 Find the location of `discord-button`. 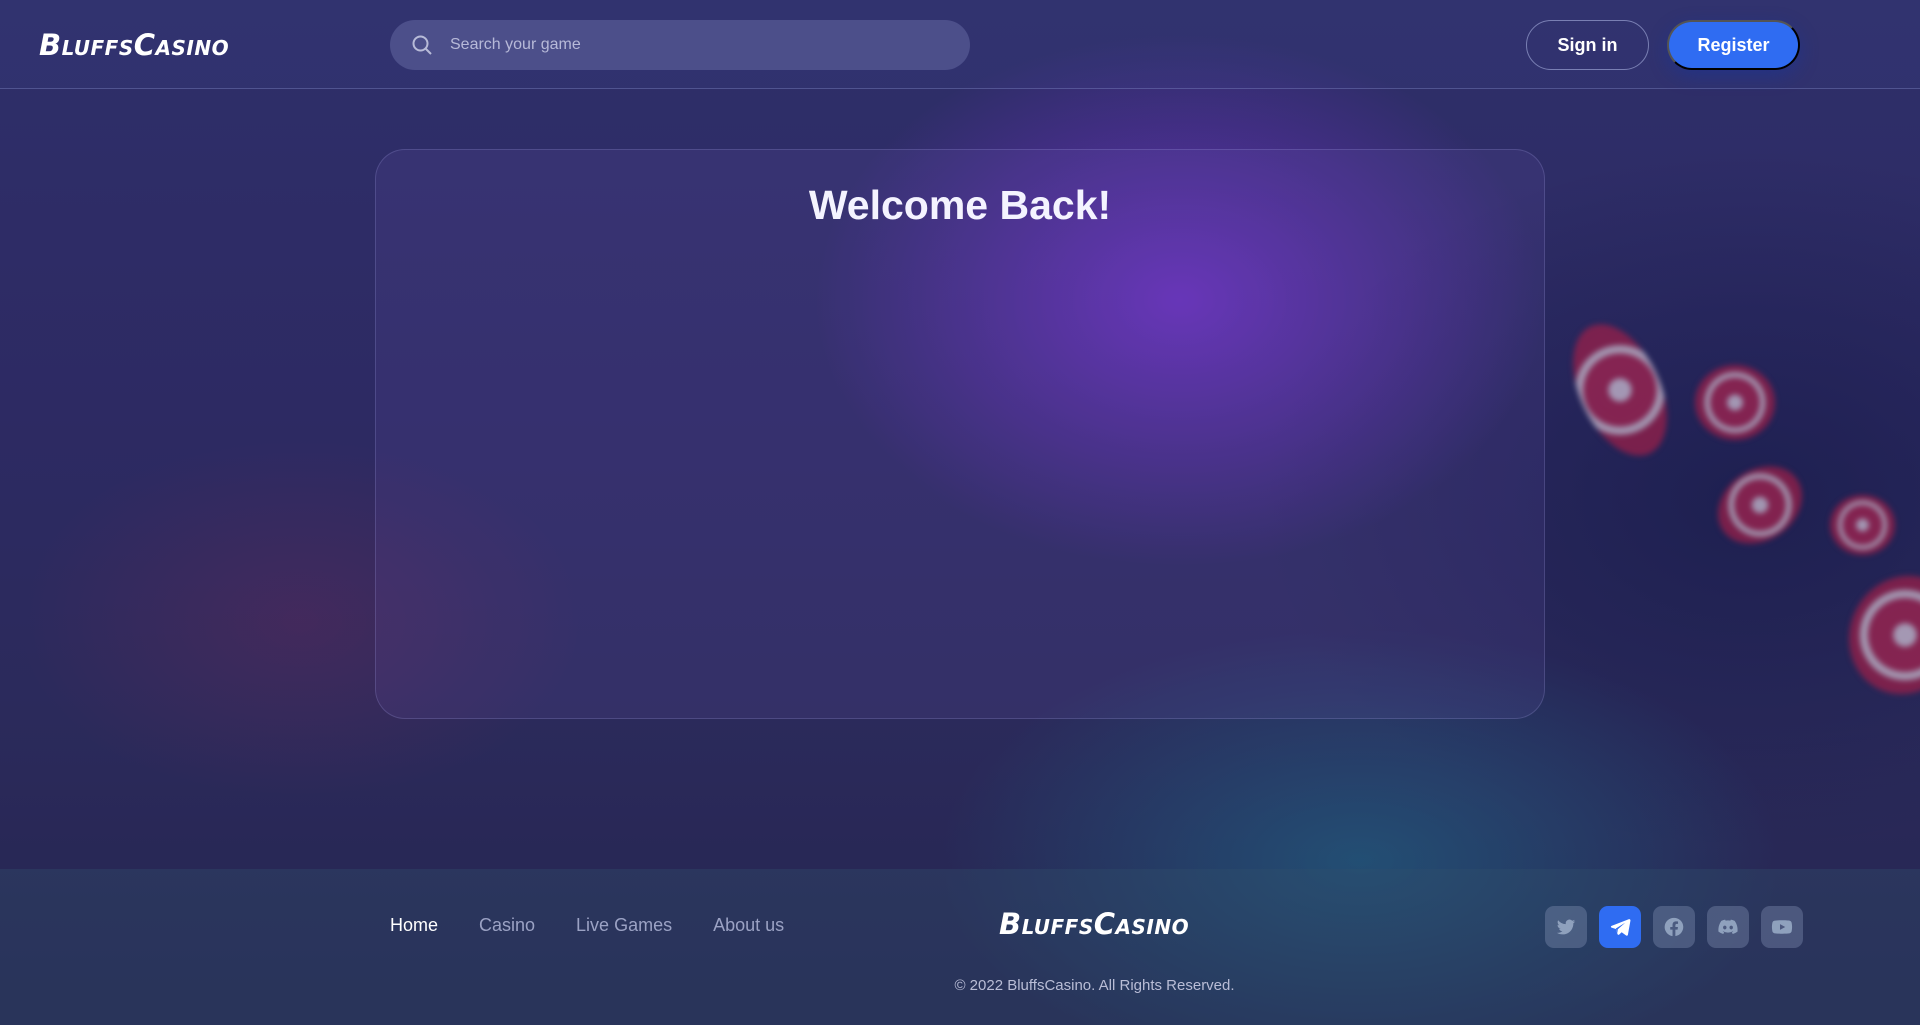

discord-button is located at coordinates (1728, 927).